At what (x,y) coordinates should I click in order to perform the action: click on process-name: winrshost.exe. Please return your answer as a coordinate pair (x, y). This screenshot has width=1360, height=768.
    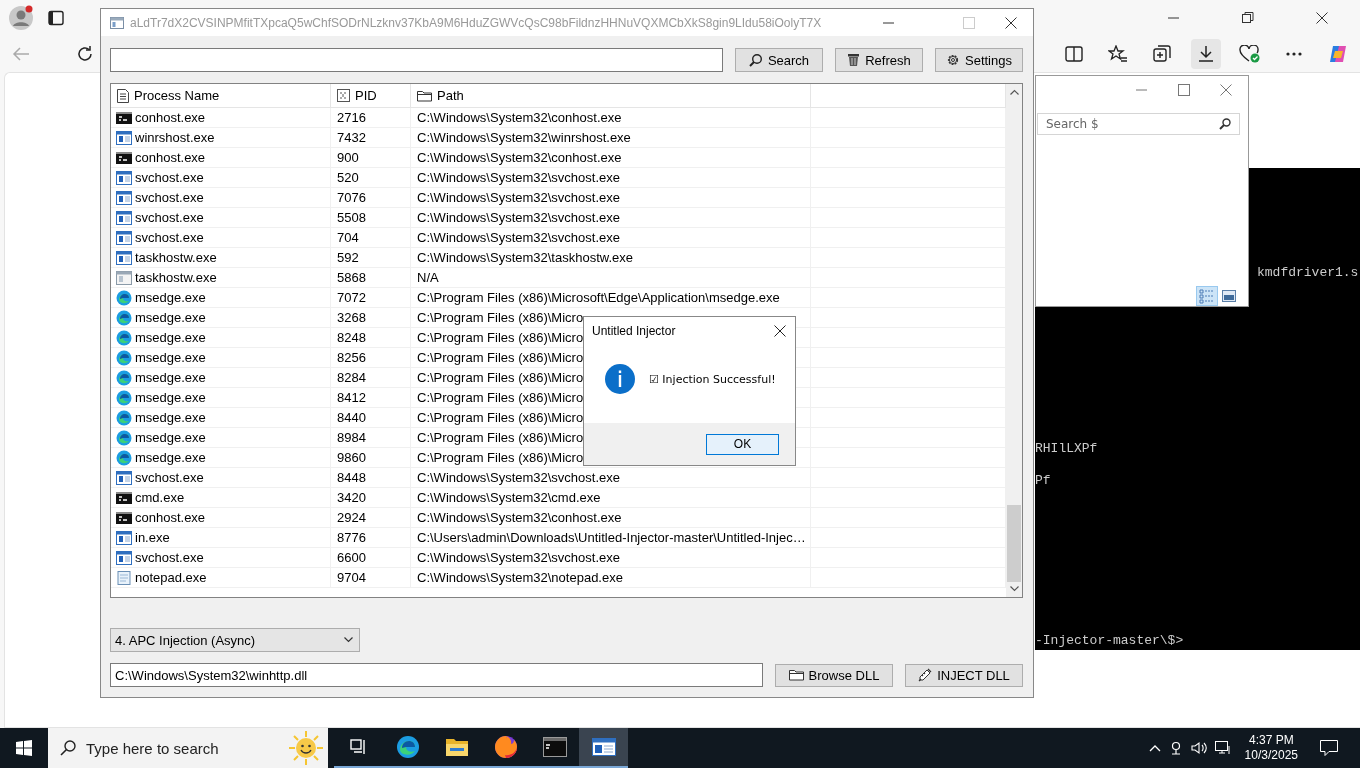
    Looking at the image, I should click on (175, 137).